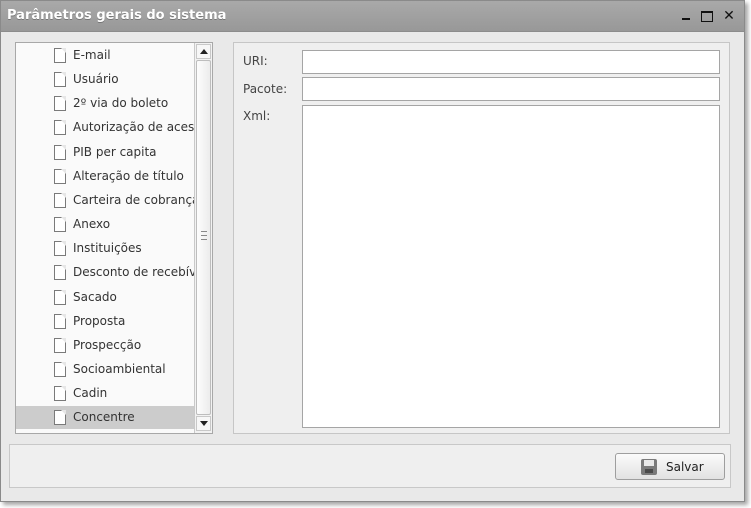 Image resolution: width=751 pixels, height=508 pixels. I want to click on tree-item-label: 2º via do boleto, so click(121, 103).